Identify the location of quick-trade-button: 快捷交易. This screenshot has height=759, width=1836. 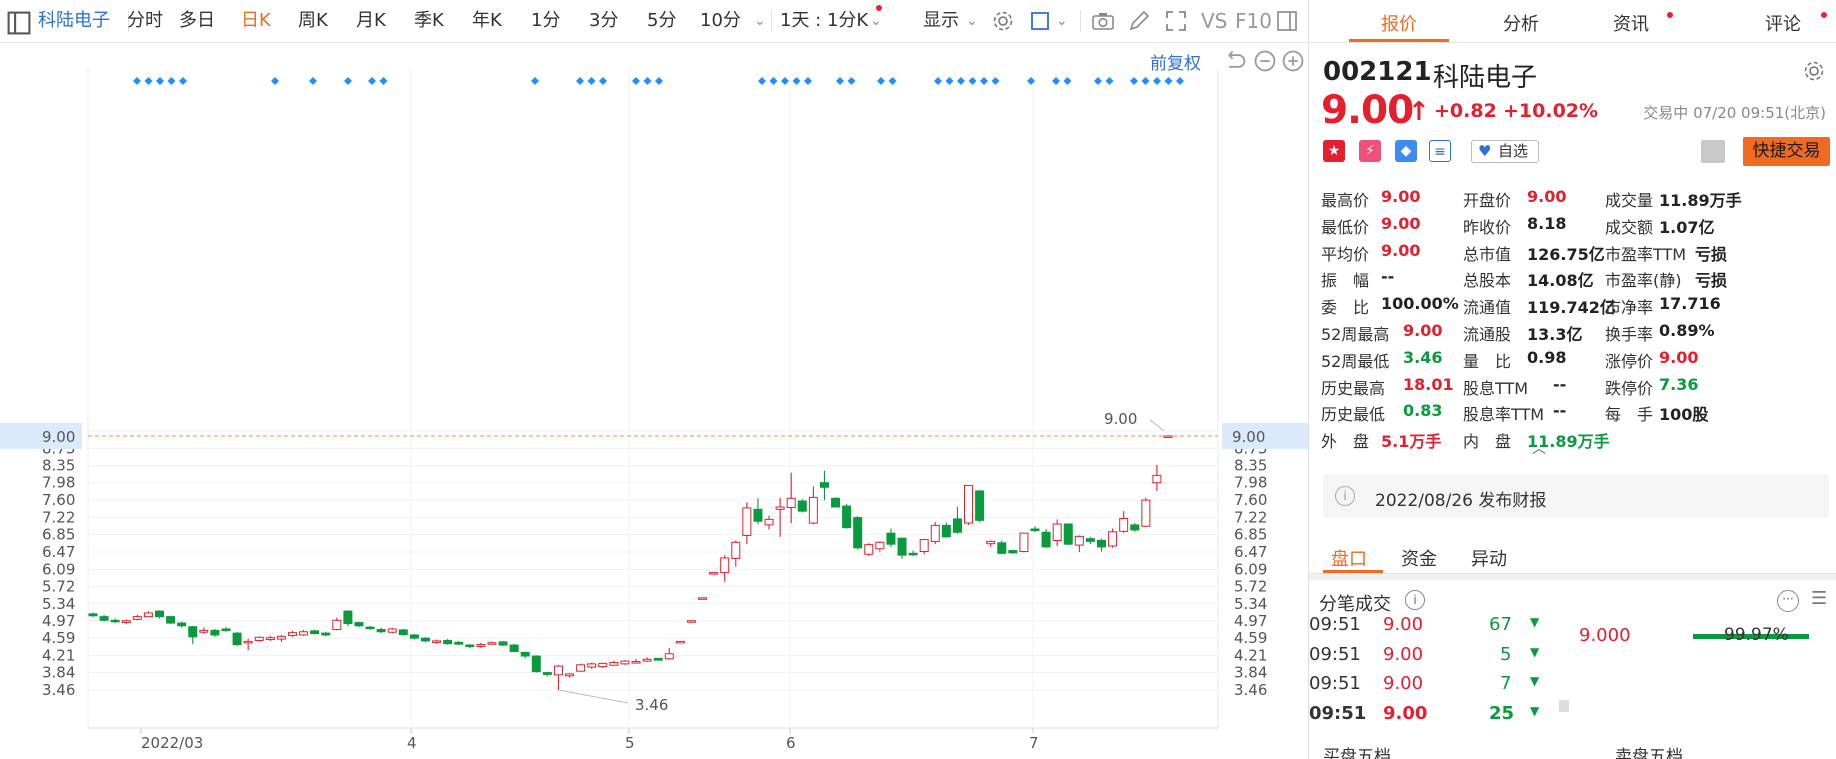
(1786, 151).